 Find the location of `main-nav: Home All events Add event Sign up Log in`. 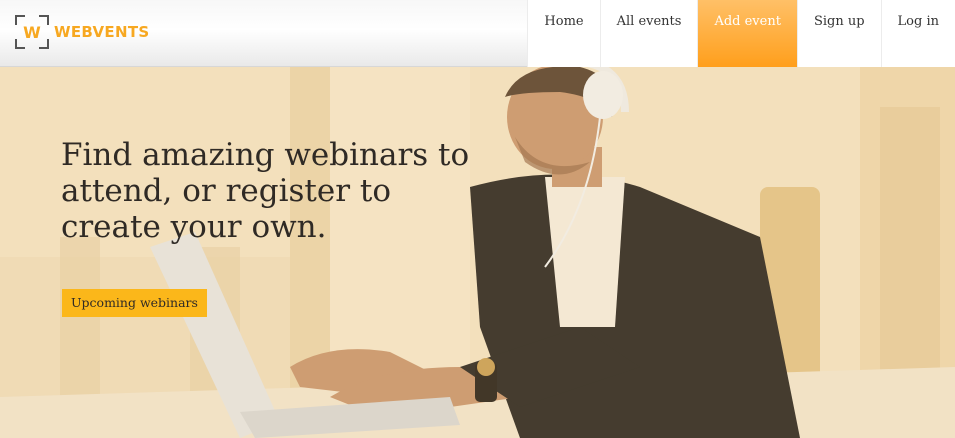

main-nav: Home All events Add event Sign up Log in is located at coordinates (741, 33).